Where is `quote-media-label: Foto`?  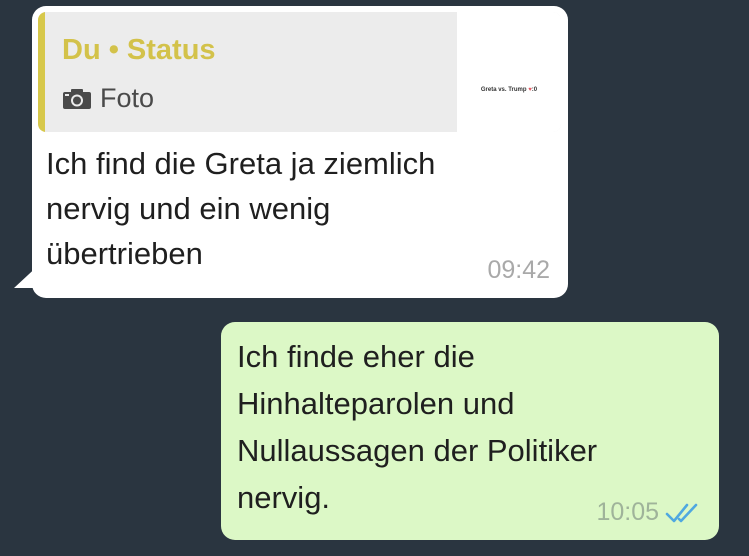
quote-media-label: Foto is located at coordinates (127, 98).